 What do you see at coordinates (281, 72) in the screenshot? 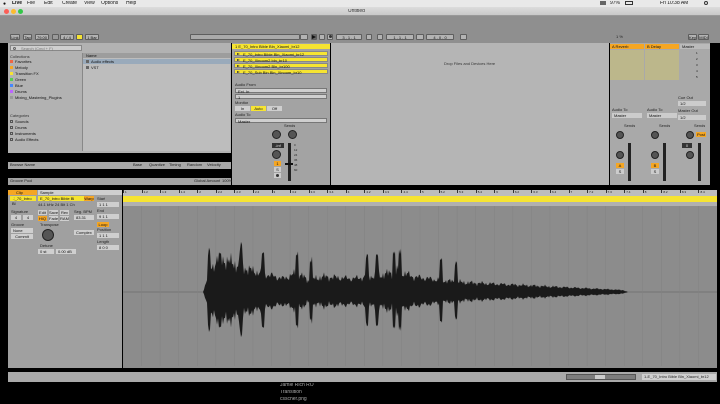
I see `clip-slot-4: E_70_Sub Bin Bln_Xinoom_br10` at bounding box center [281, 72].